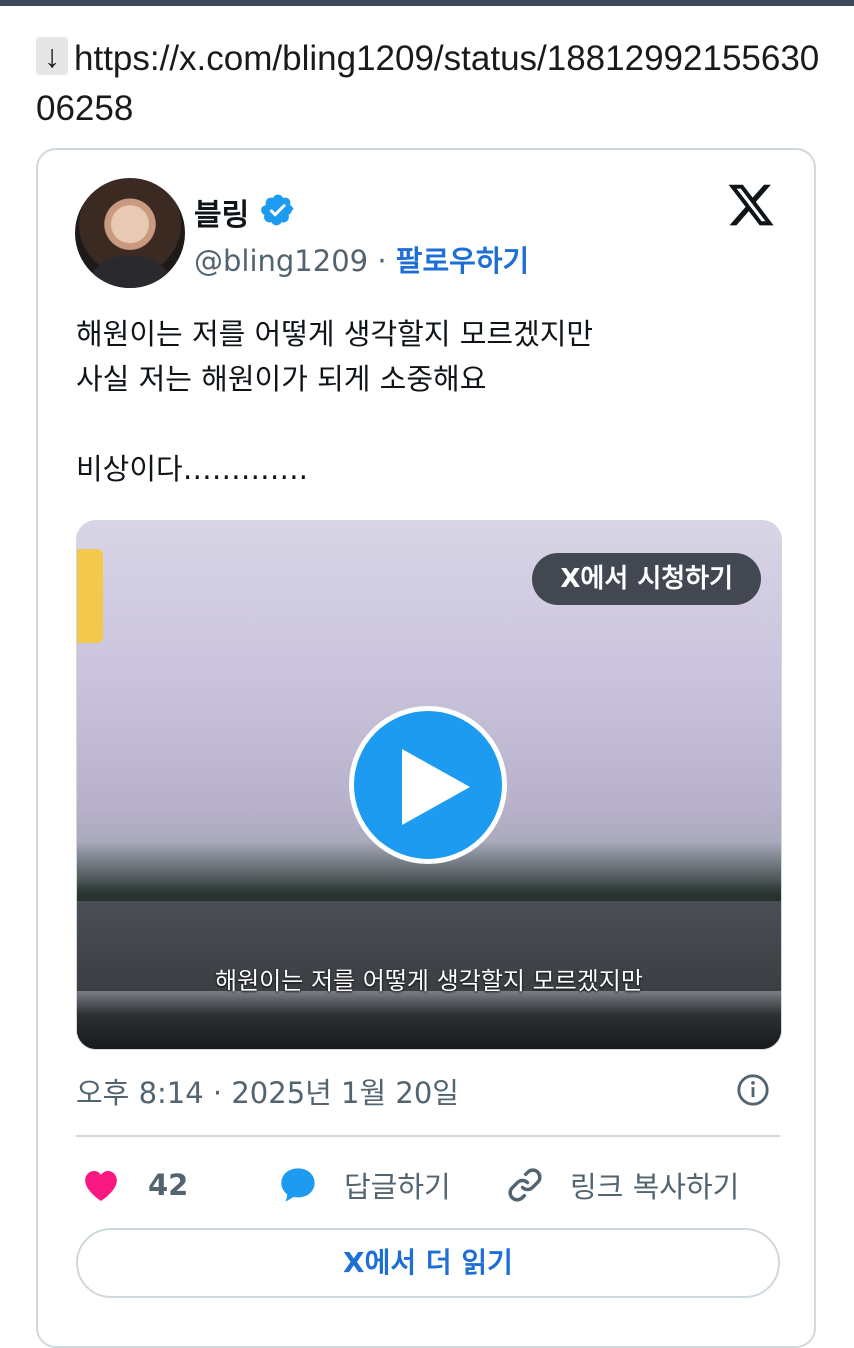  What do you see at coordinates (221, 212) in the screenshot?
I see `author-name: 블링` at bounding box center [221, 212].